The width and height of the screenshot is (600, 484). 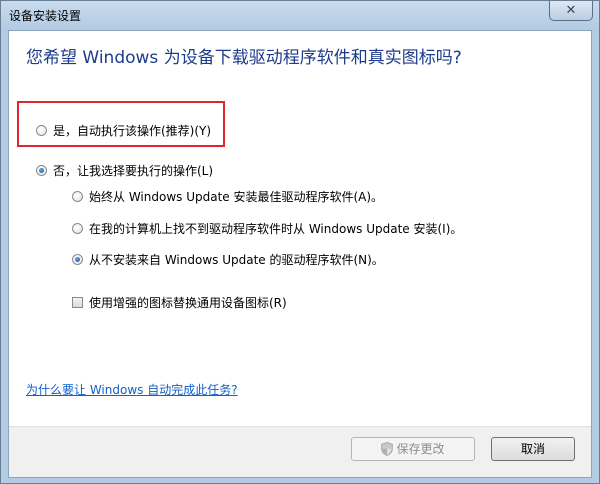 I want to click on save-changes-button: 保存更改, so click(x=413, y=449).